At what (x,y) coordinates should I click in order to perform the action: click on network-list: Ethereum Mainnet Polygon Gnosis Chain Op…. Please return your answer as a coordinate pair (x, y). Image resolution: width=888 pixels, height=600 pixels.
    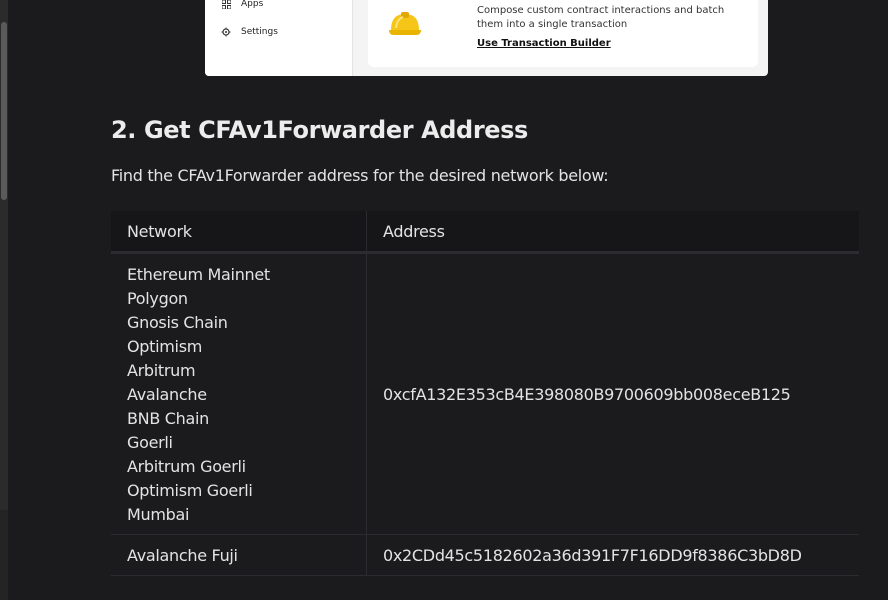
    Looking at the image, I should click on (238, 394).